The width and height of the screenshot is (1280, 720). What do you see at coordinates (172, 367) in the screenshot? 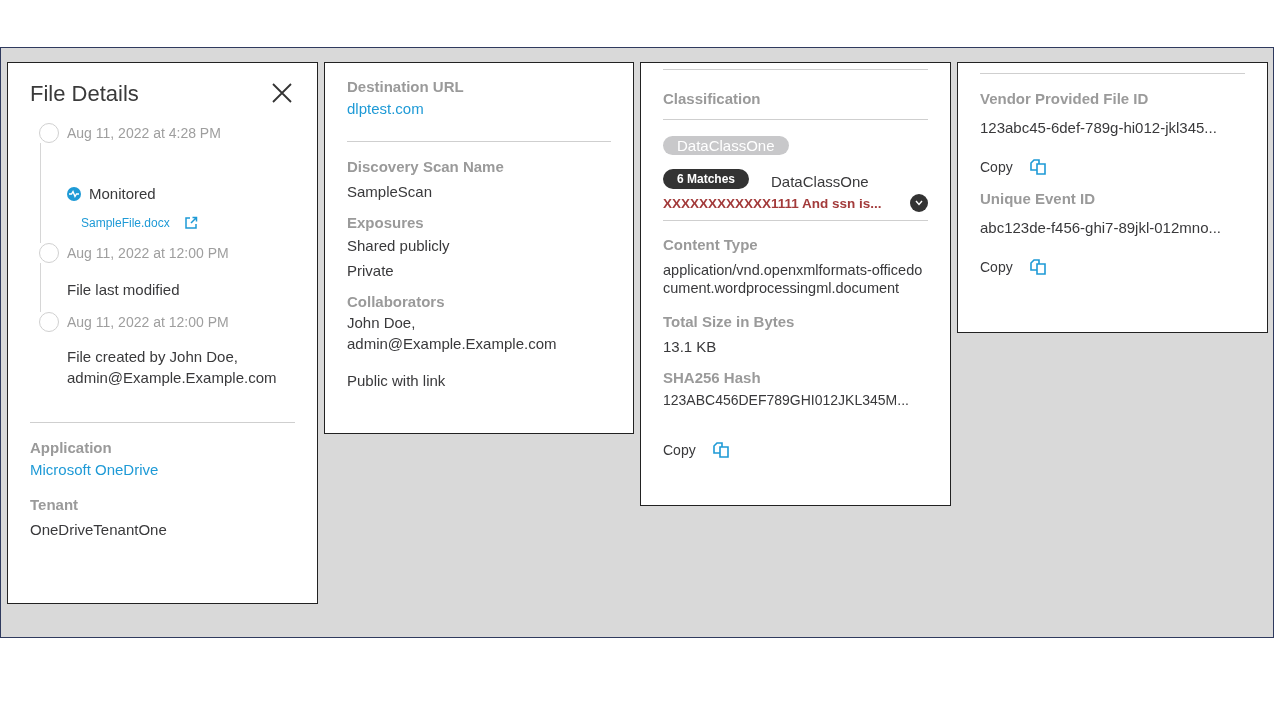
I see `event-text: File created by John Doe, admin@Example.Example.com` at bounding box center [172, 367].